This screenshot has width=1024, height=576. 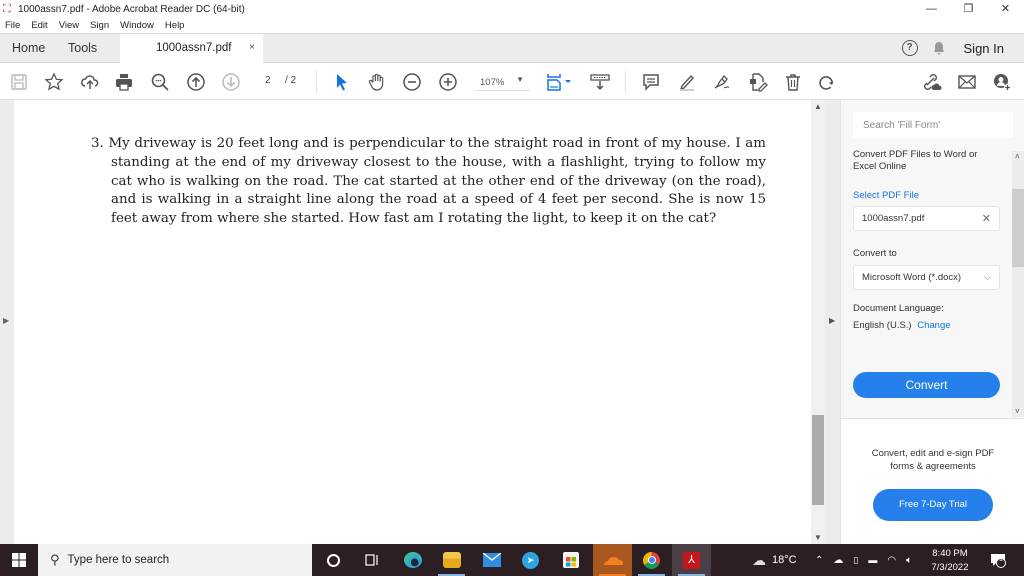 I want to click on clock-date: 7/3/2022, so click(x=950, y=567).